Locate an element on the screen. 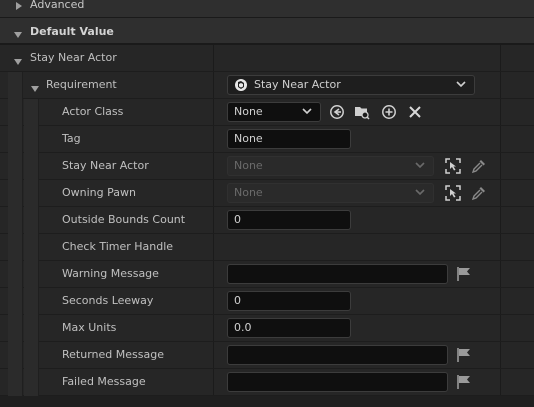  max-units-label: Max Units is located at coordinates (89, 327).